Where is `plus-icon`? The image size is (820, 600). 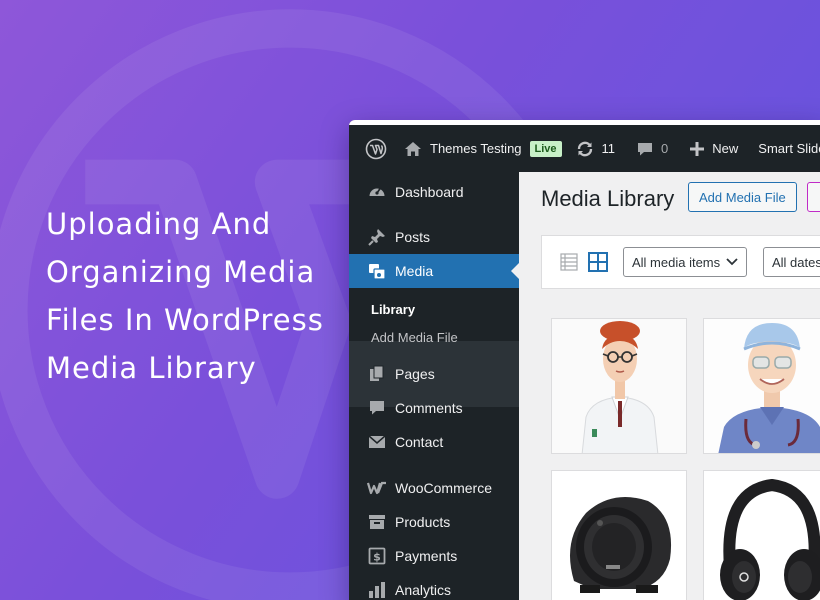 plus-icon is located at coordinates (697, 148).